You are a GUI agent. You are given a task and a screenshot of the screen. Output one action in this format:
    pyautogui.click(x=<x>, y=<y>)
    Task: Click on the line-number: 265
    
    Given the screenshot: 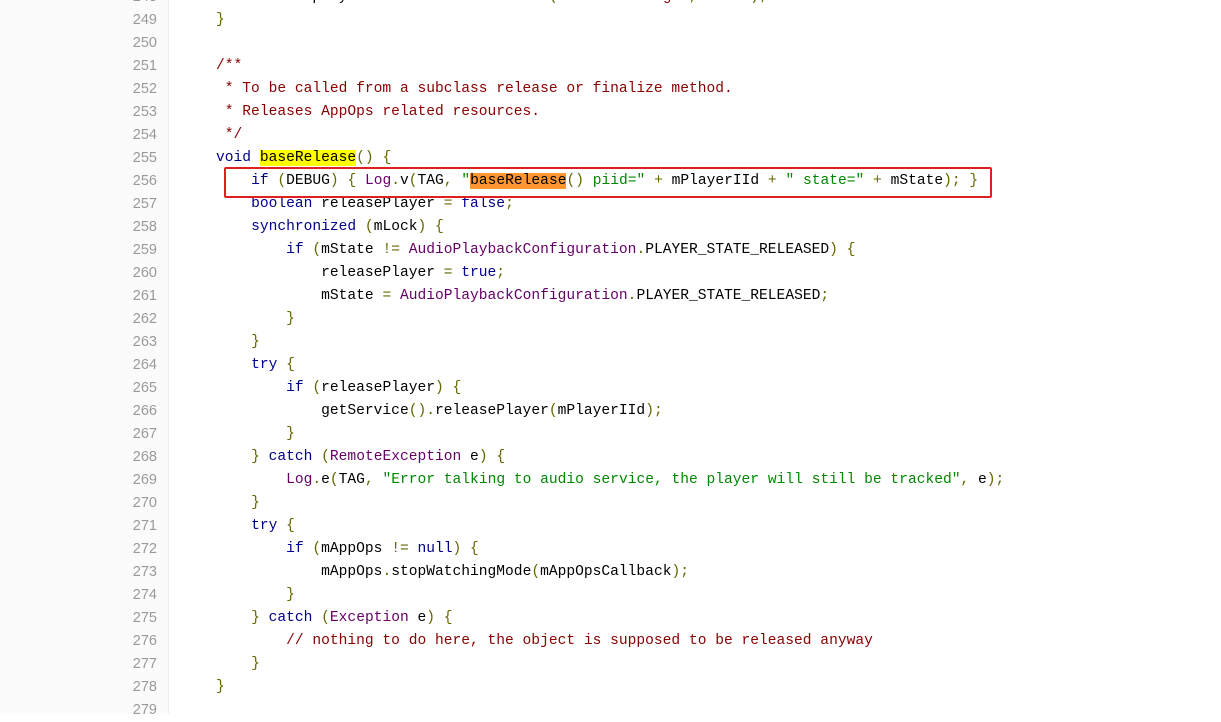 What is the action you would take?
    pyautogui.click(x=144, y=387)
    